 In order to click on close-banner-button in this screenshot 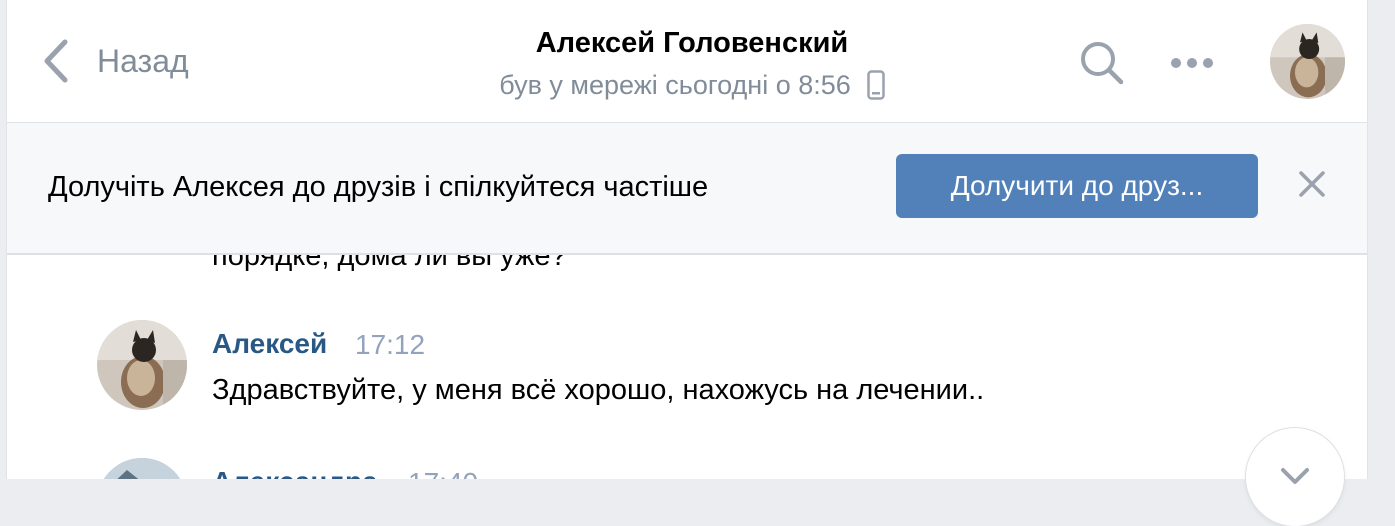, I will do `click(1312, 184)`.